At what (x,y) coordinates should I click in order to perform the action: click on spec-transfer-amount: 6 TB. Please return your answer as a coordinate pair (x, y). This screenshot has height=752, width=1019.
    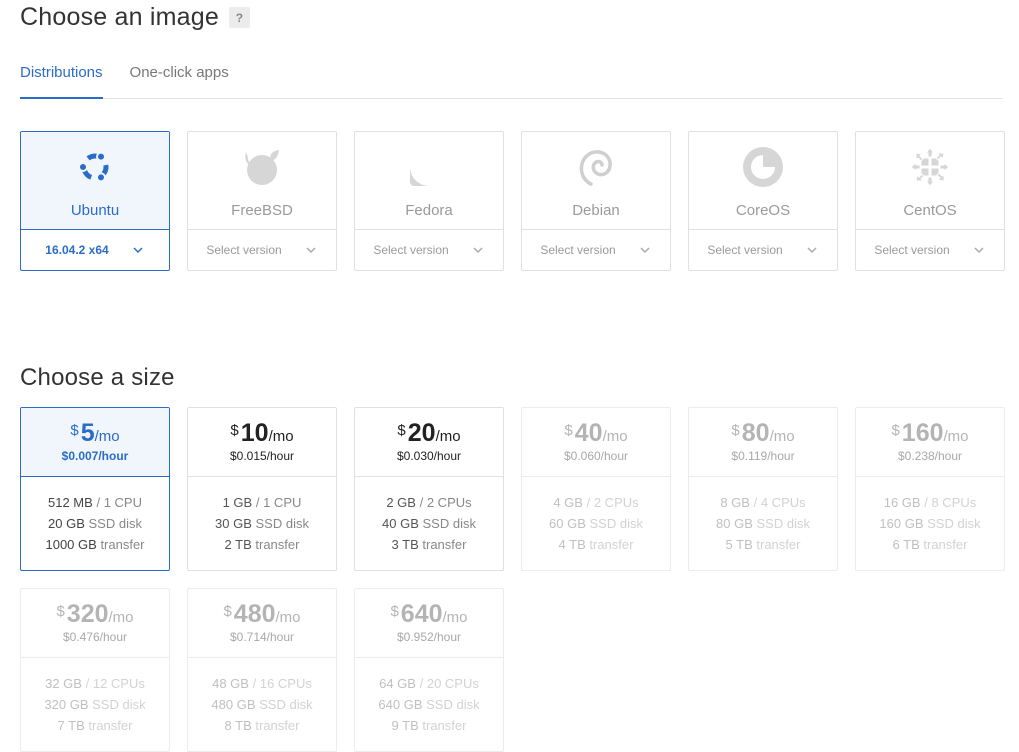
    Looking at the image, I should click on (906, 544).